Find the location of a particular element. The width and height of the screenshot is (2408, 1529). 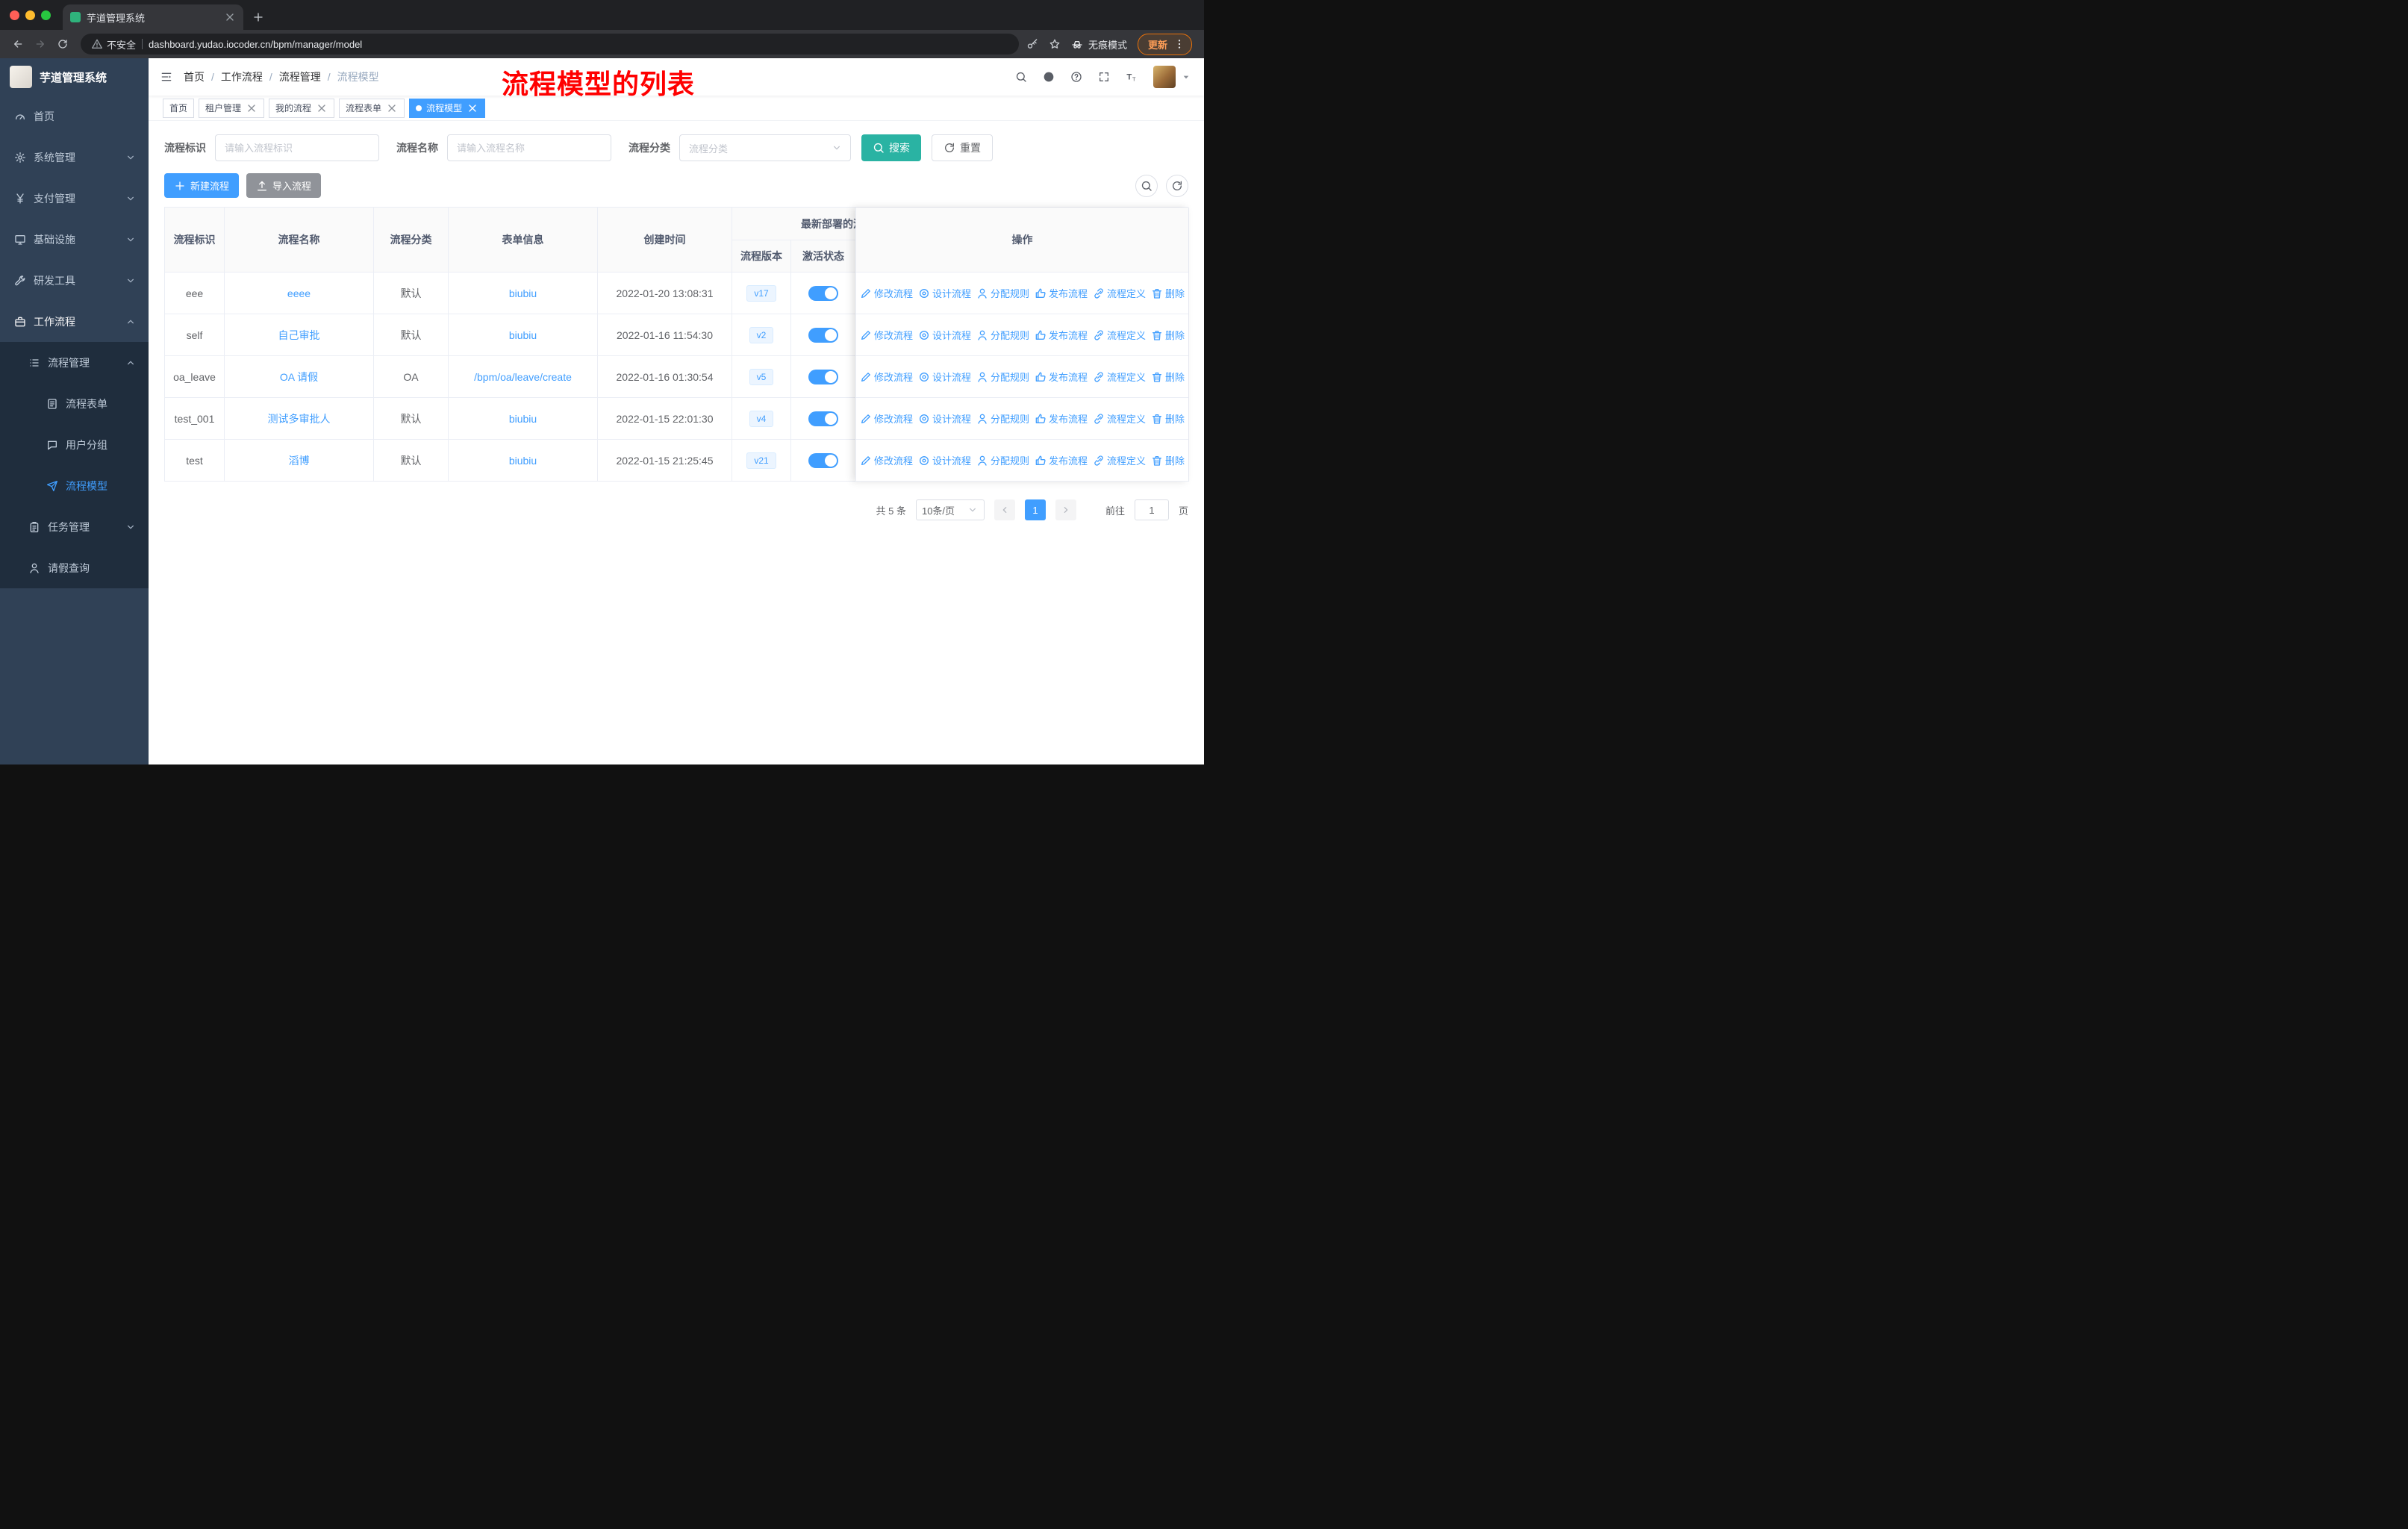

window-zoom-button is located at coordinates (46, 15).